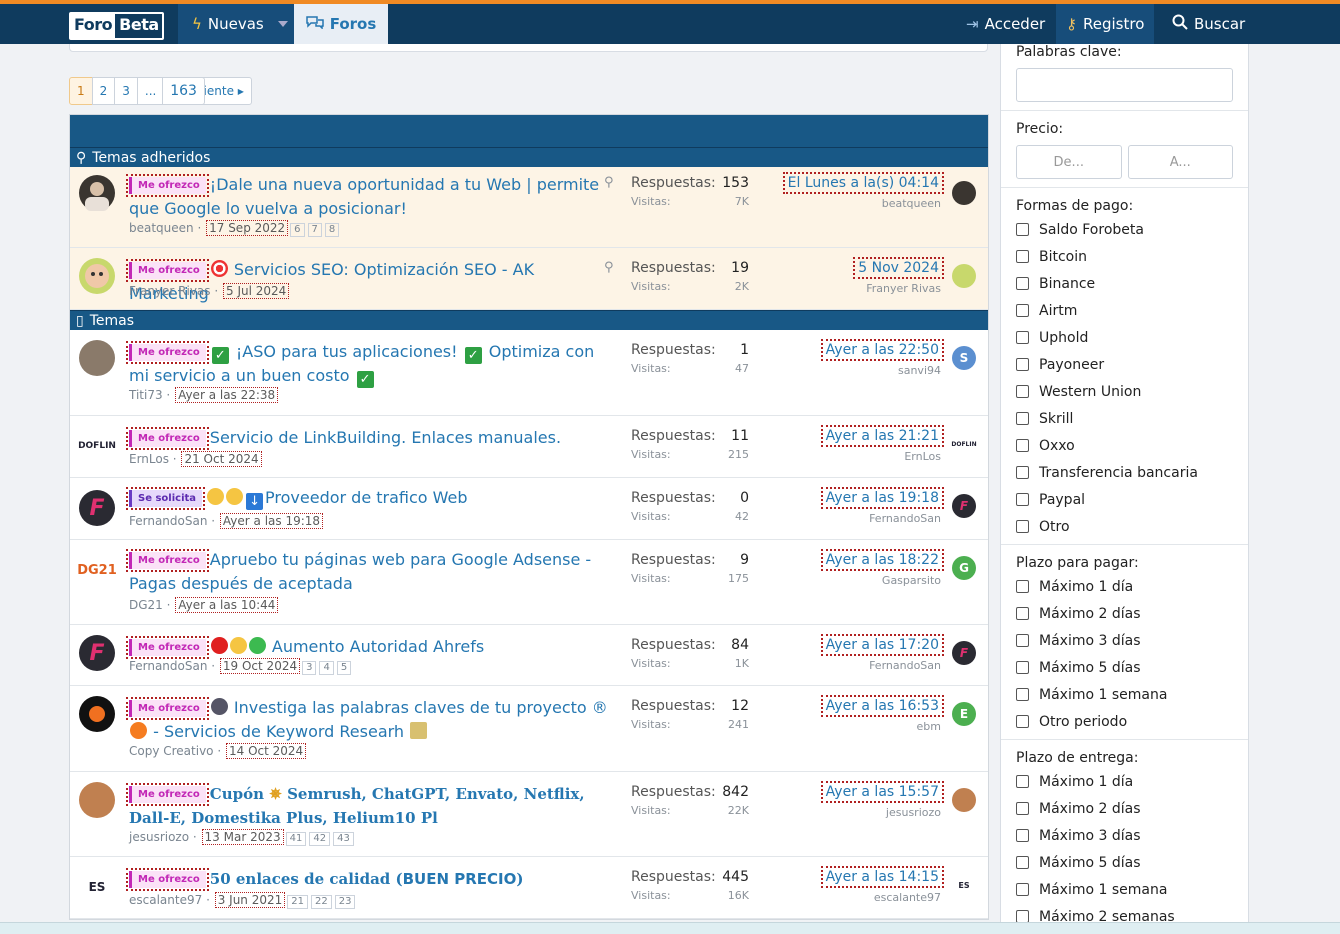 The width and height of the screenshot is (1340, 934). What do you see at coordinates (297, 902) in the screenshot?
I see `page-jump: 21` at bounding box center [297, 902].